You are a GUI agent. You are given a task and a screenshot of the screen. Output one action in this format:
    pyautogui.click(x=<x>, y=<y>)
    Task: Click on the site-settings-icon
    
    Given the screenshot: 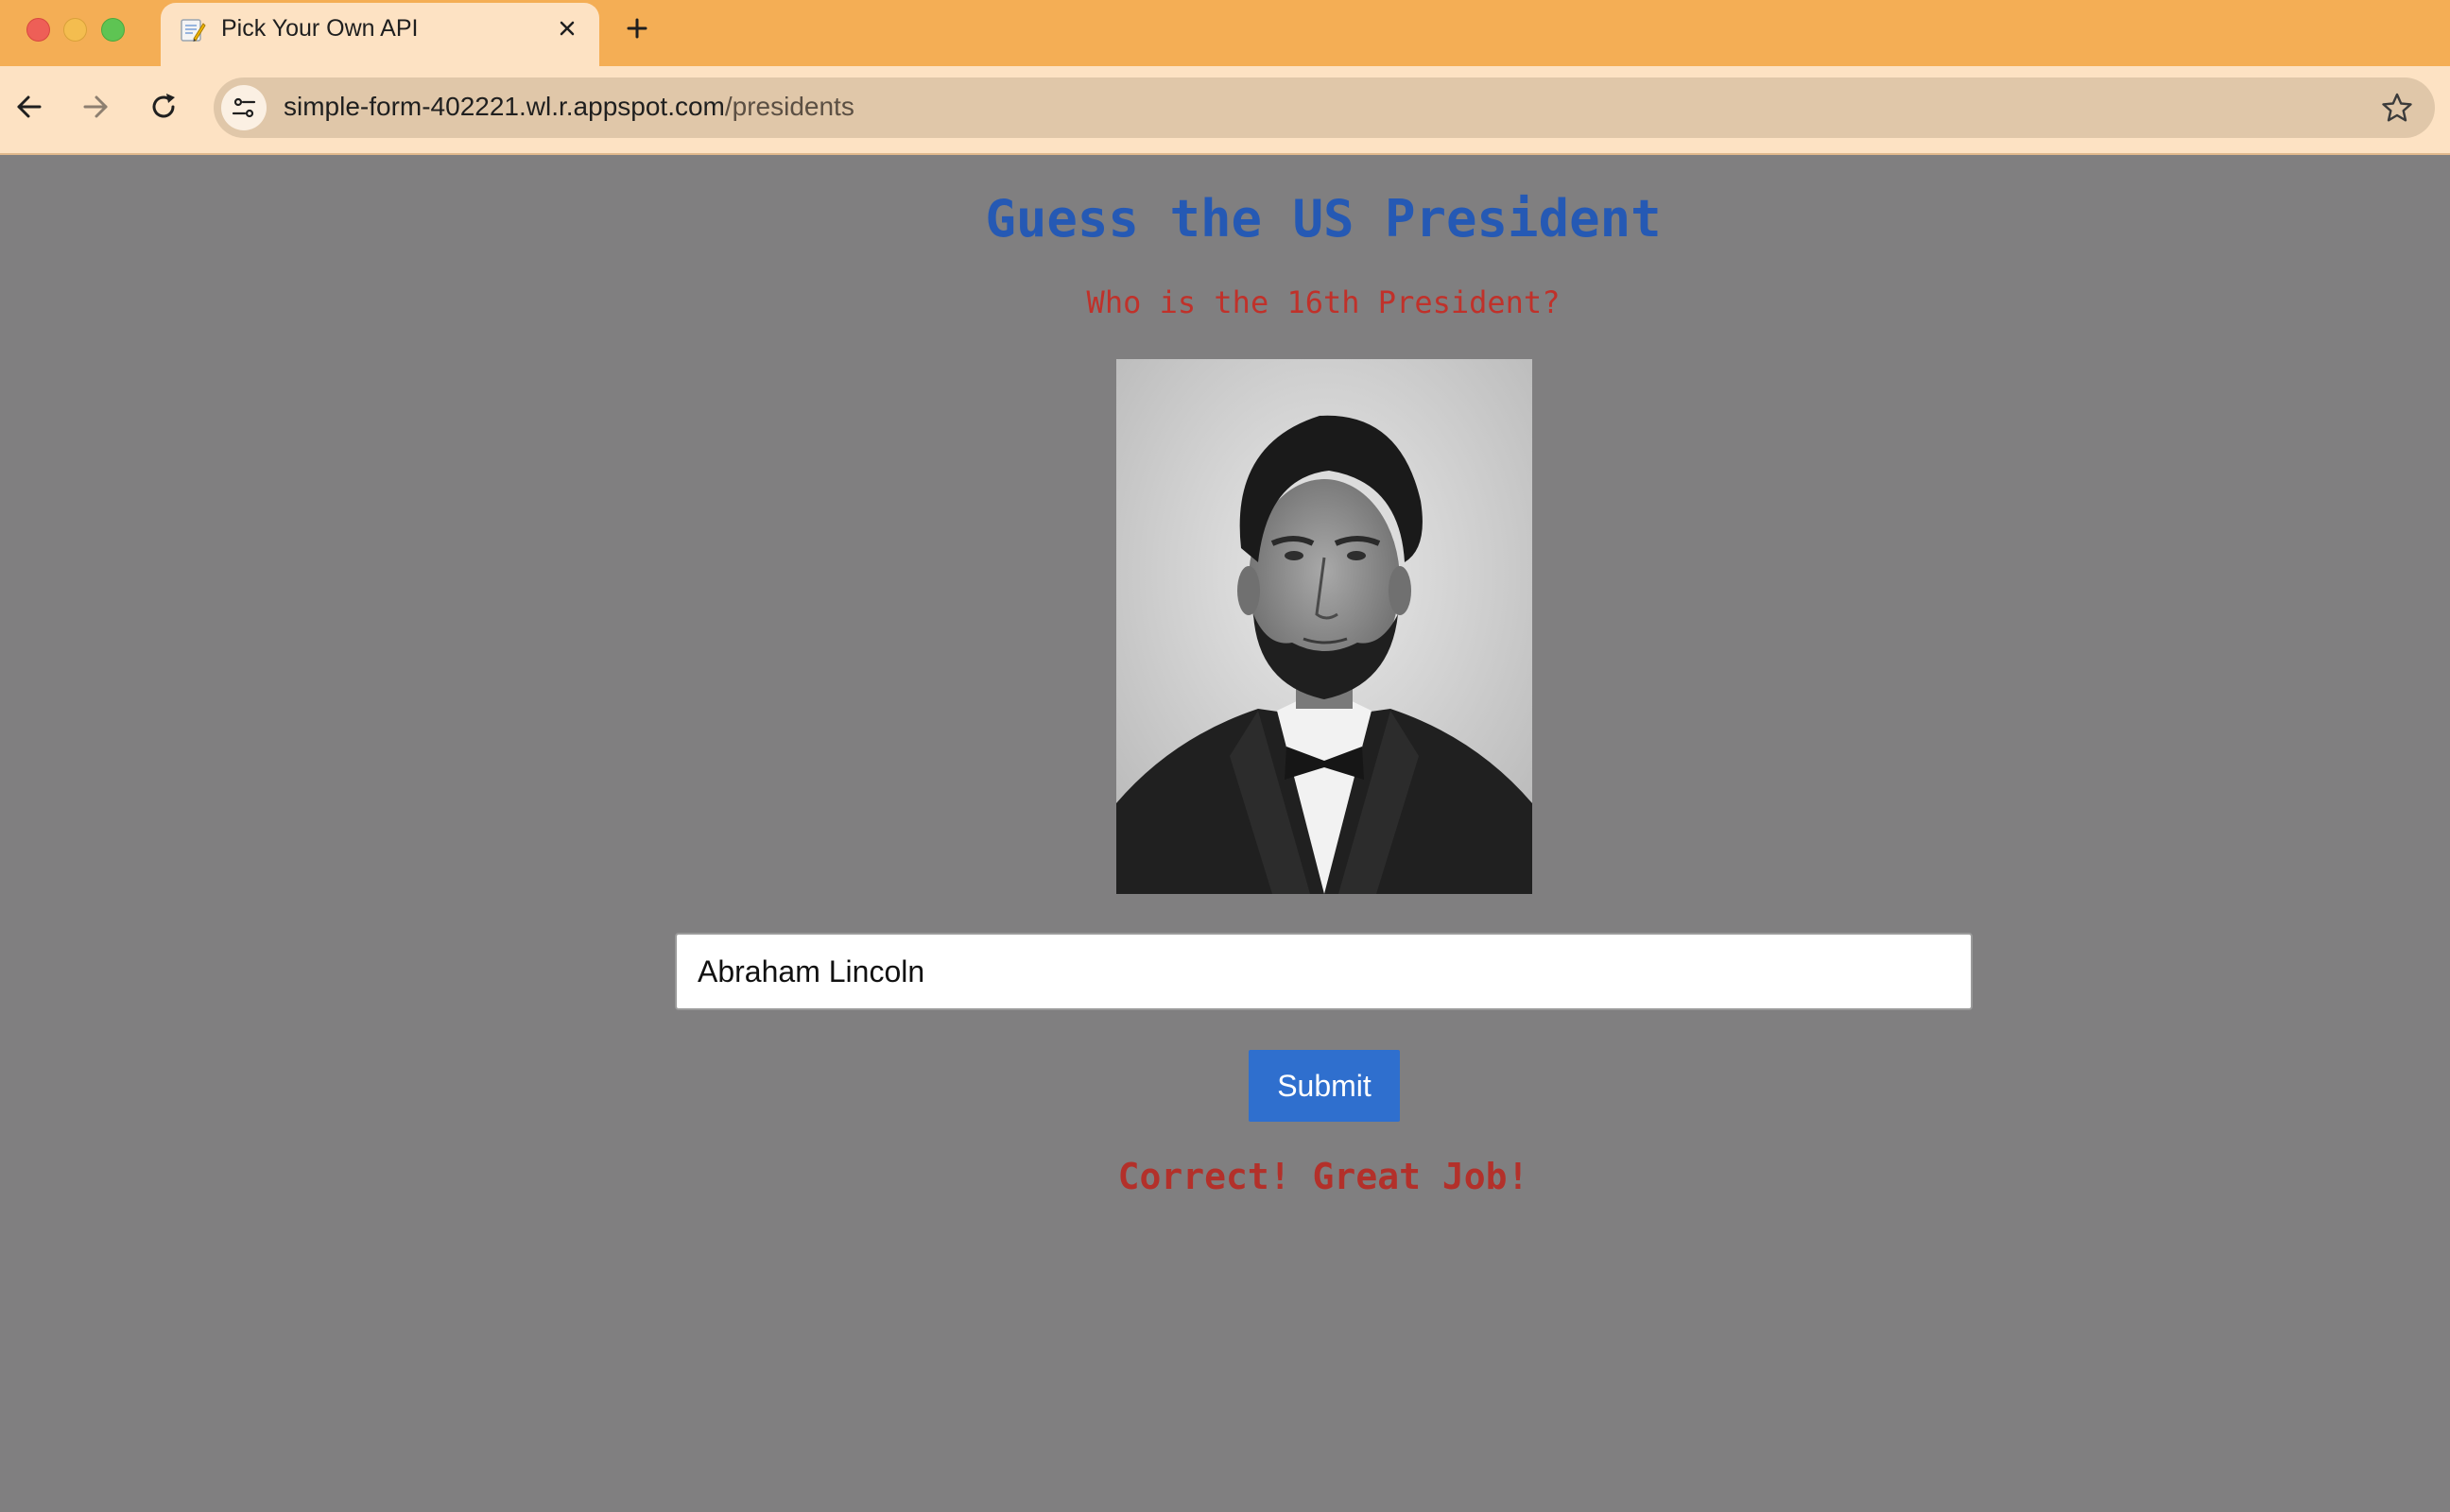 What is the action you would take?
    pyautogui.click(x=244, y=107)
    